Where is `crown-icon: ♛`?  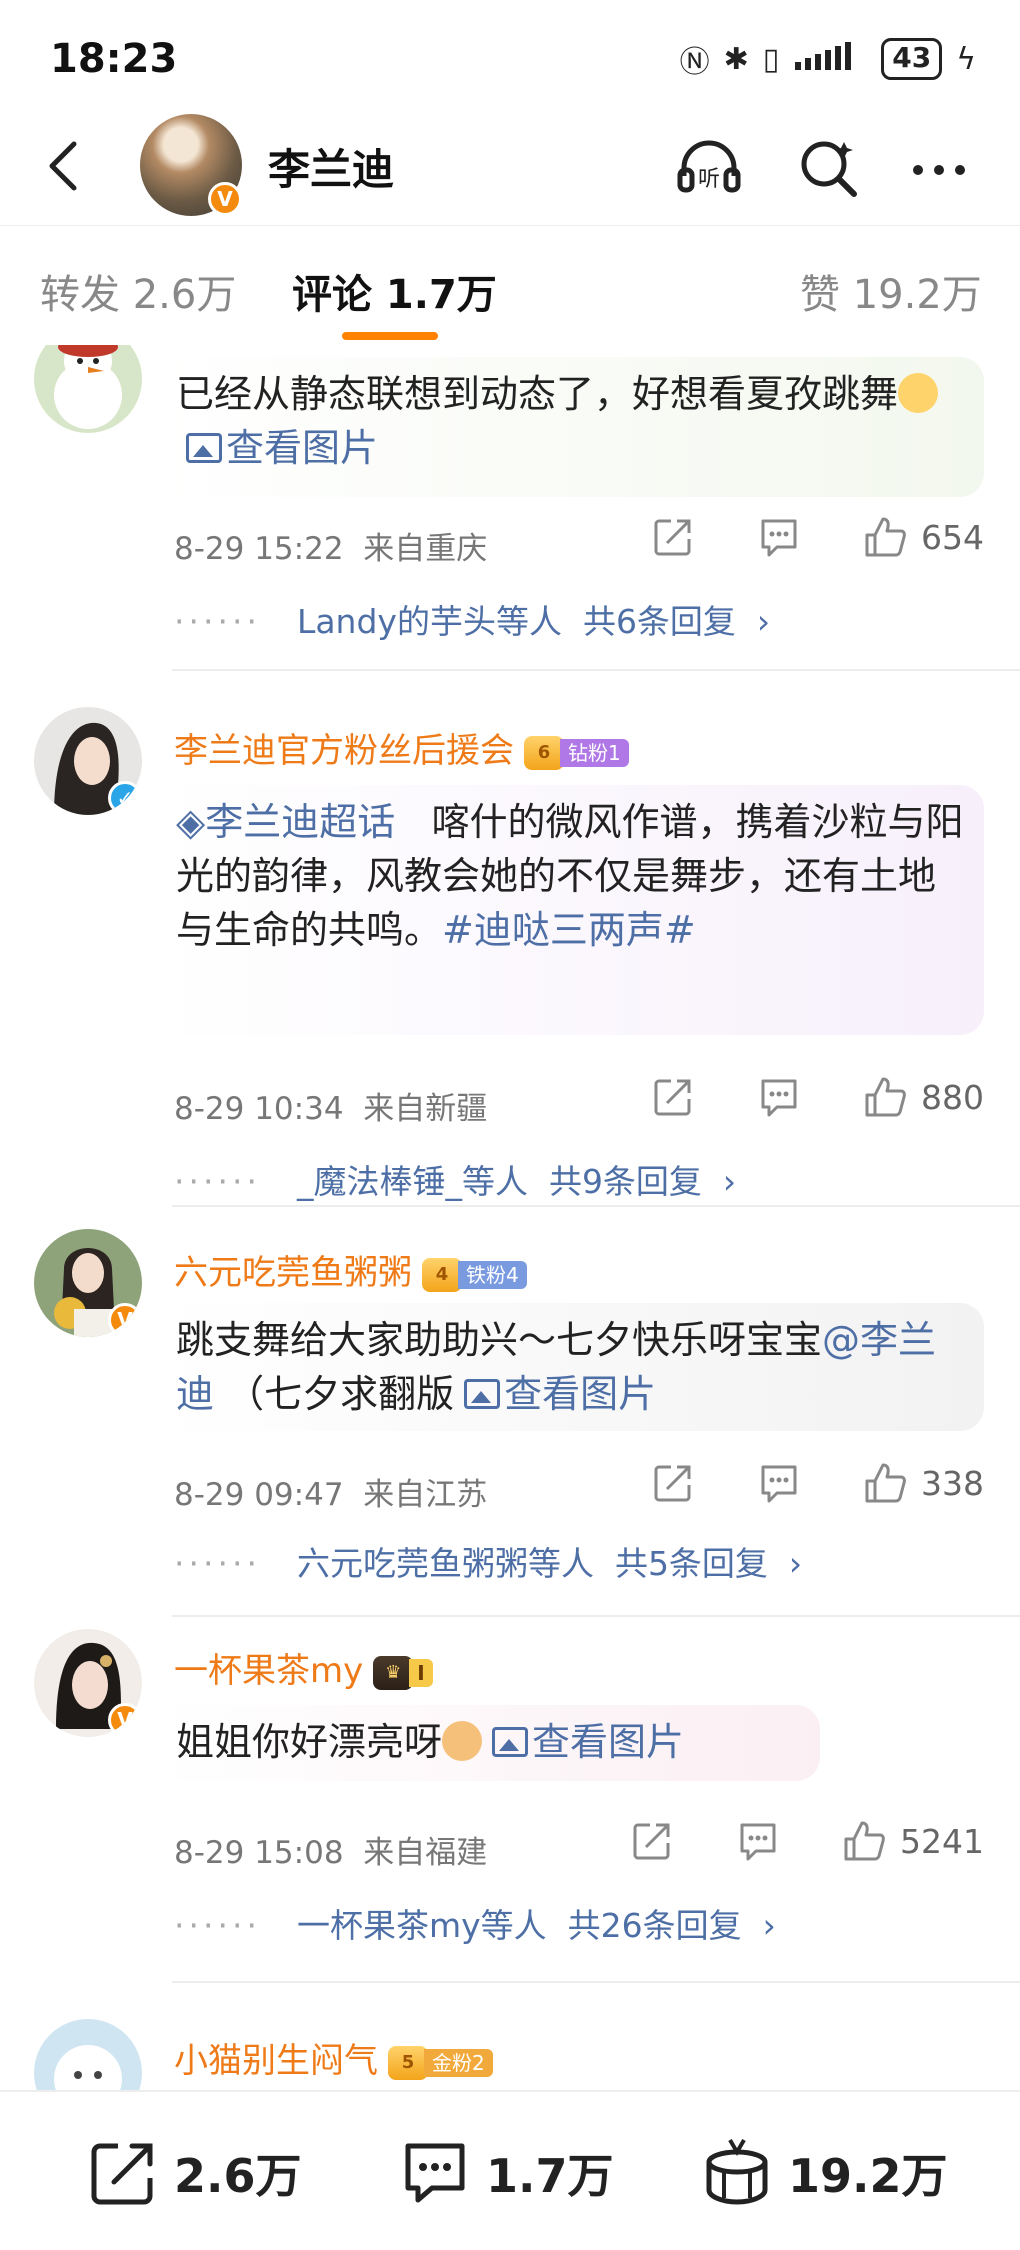 crown-icon: ♛ is located at coordinates (393, 1672).